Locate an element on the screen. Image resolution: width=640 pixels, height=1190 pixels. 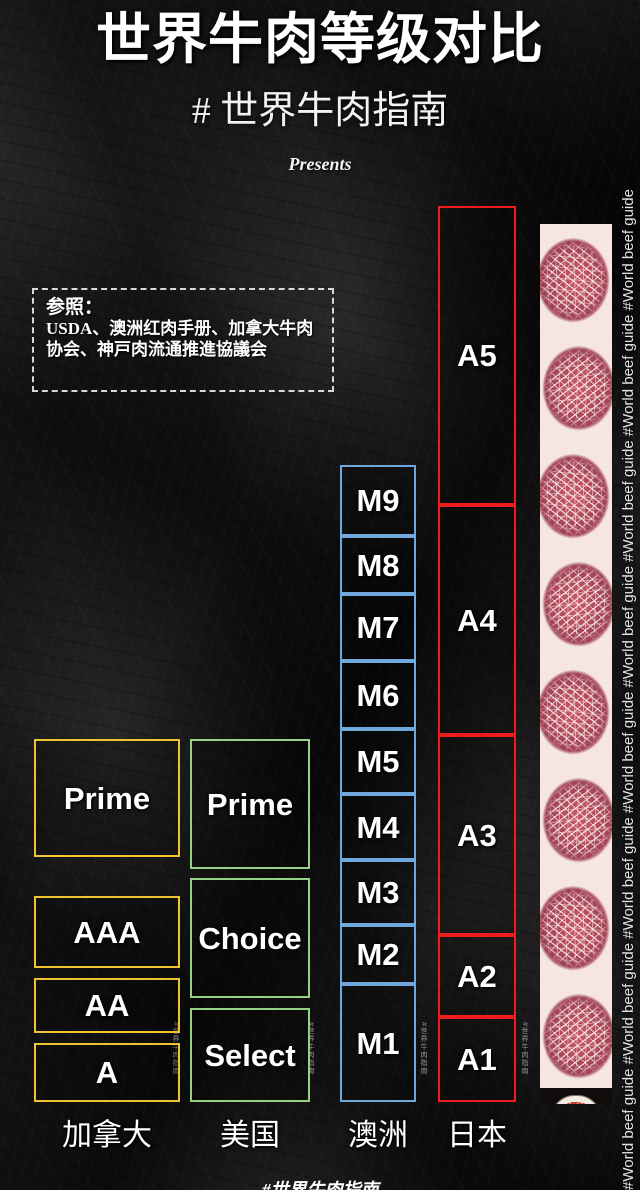
grade-label: M4 is located at coordinates (378, 827).